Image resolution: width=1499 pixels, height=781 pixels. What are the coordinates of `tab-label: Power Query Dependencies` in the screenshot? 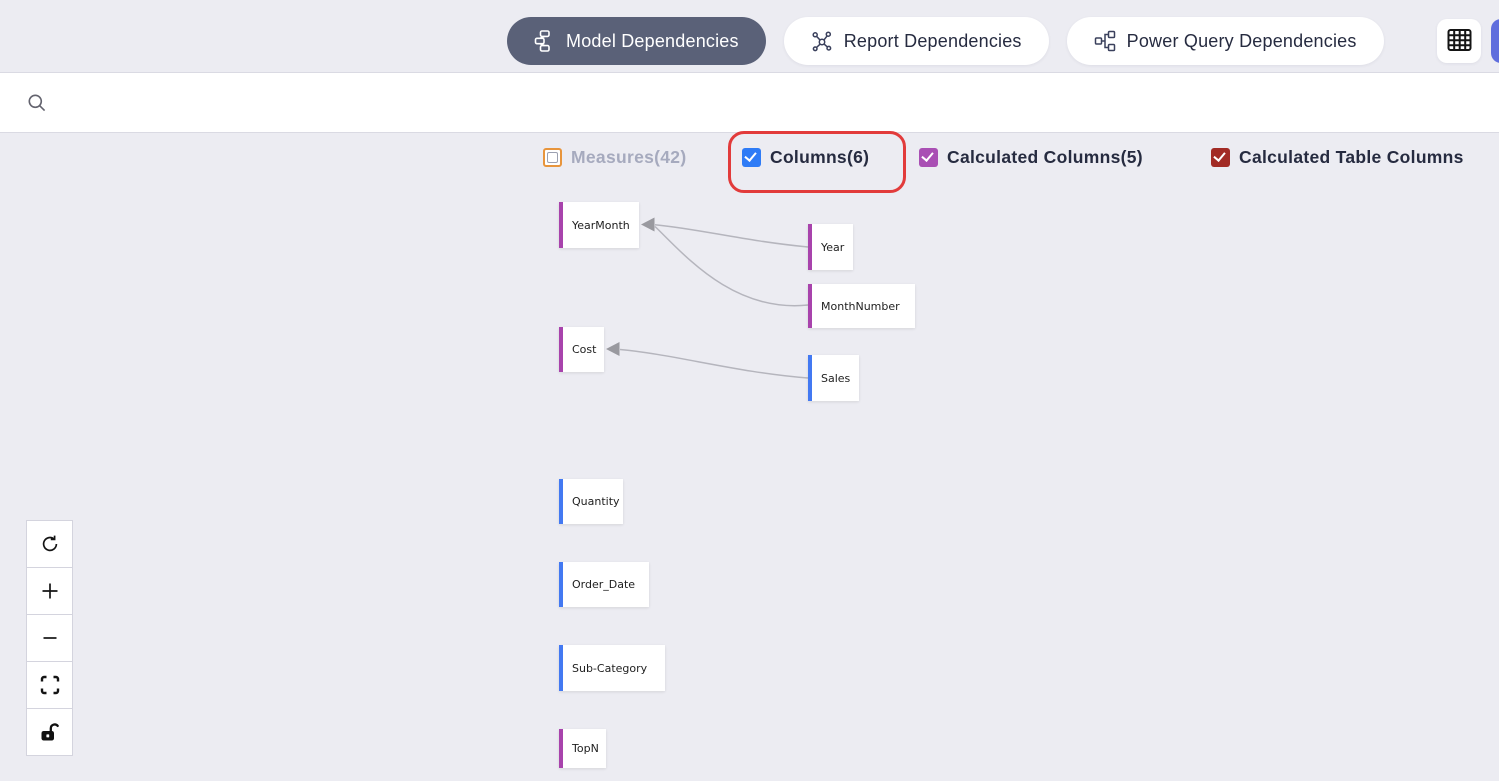 It's located at (1241, 40).